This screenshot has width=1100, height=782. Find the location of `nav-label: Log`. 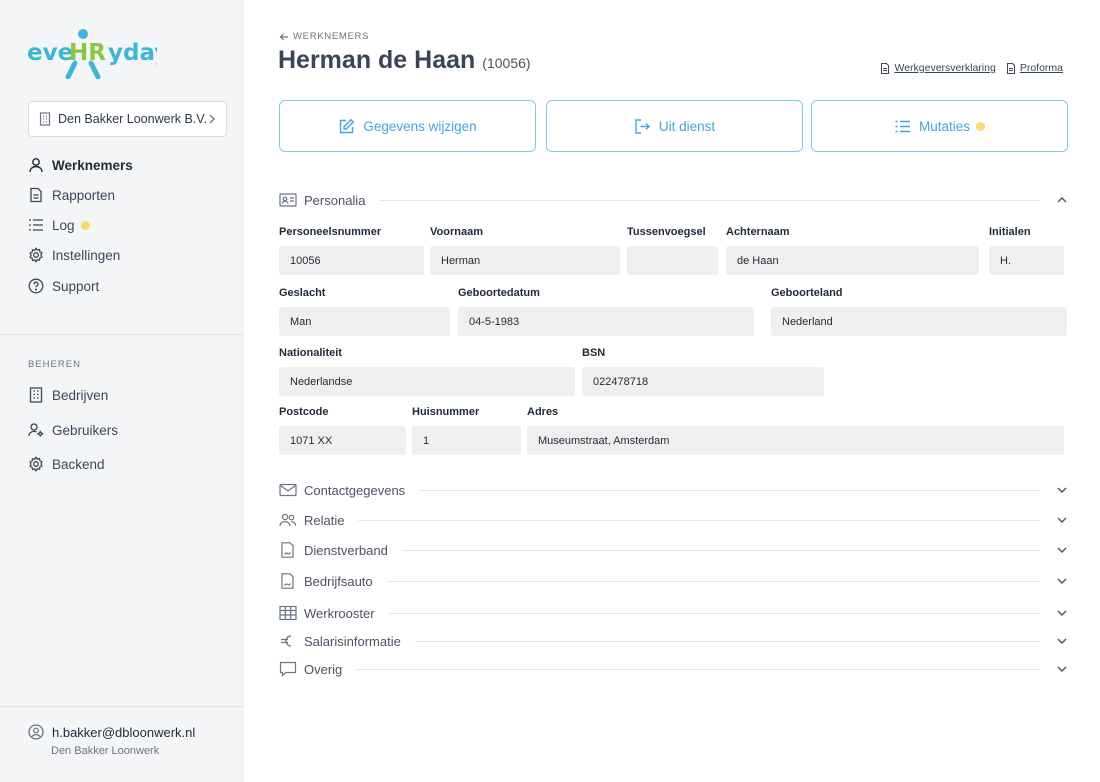

nav-label: Log is located at coordinates (63, 225).